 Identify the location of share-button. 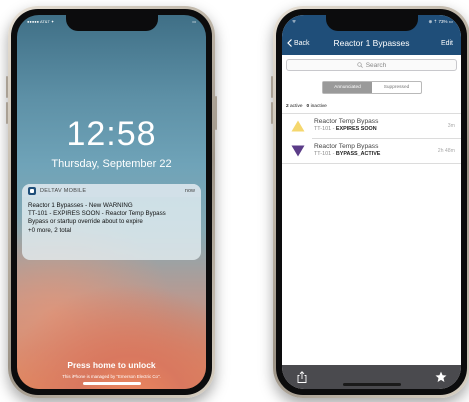
(302, 377).